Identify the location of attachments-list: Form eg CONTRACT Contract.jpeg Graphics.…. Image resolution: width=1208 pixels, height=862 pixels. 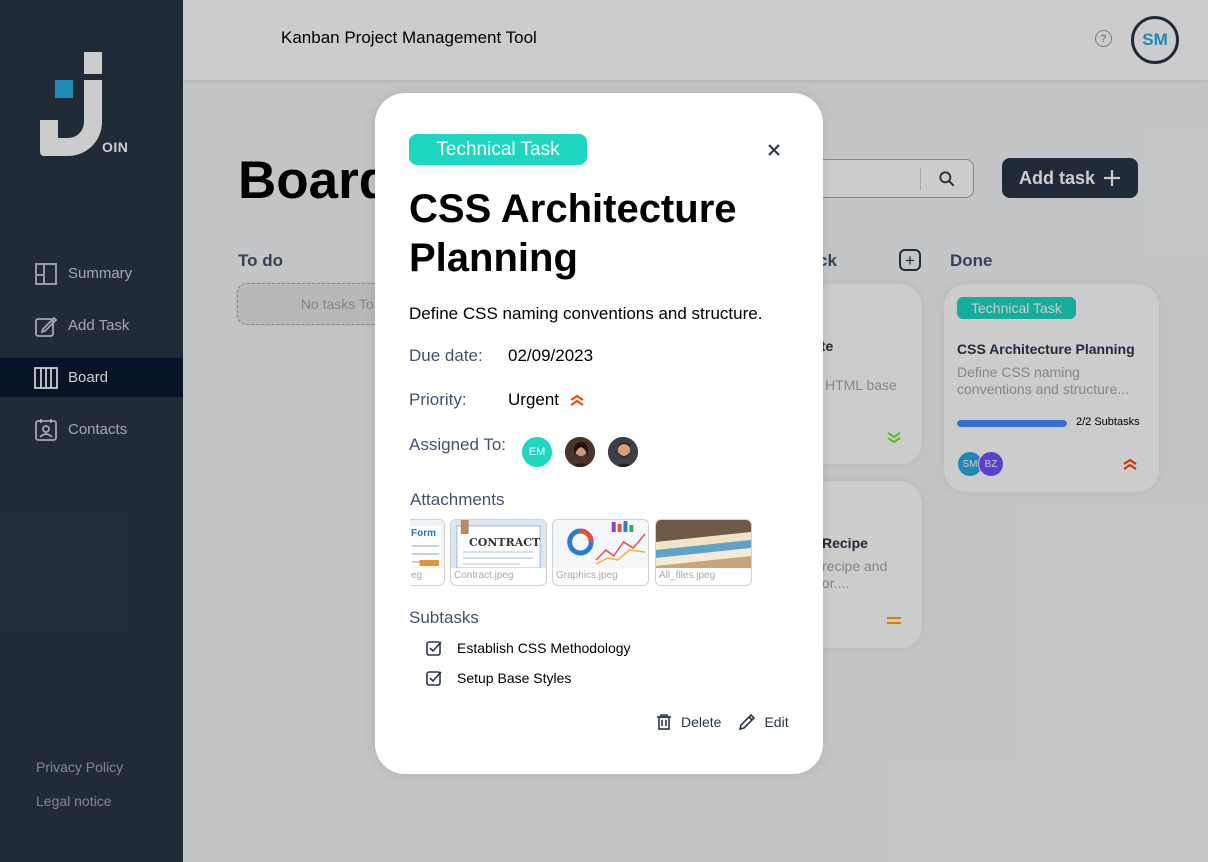
(583, 553).